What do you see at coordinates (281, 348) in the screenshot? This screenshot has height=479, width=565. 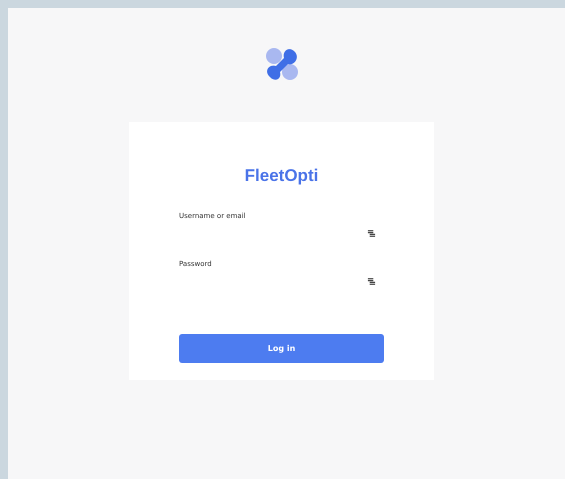 I see `login-button: Log in` at bounding box center [281, 348].